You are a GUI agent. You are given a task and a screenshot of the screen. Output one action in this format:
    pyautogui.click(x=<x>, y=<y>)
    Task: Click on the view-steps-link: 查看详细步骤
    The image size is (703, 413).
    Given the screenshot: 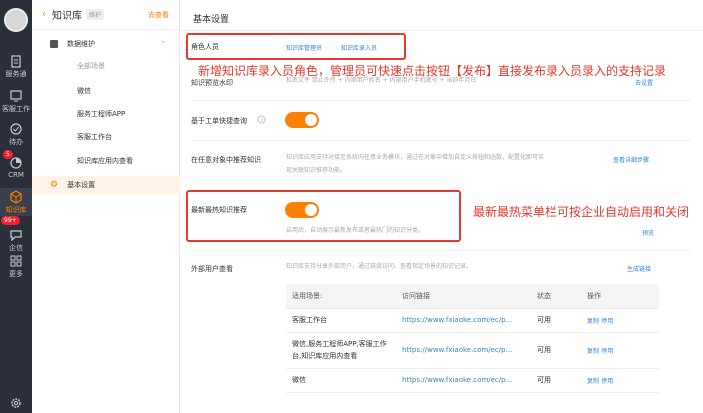 What is the action you would take?
    pyautogui.click(x=631, y=159)
    